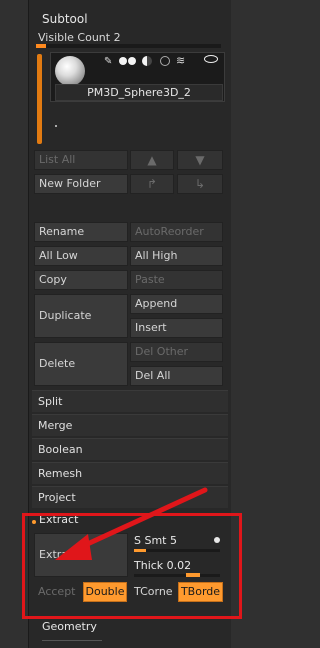 The width and height of the screenshot is (320, 648). What do you see at coordinates (131, 523) in the screenshot?
I see `annotation-arrow-icon` at bounding box center [131, 523].